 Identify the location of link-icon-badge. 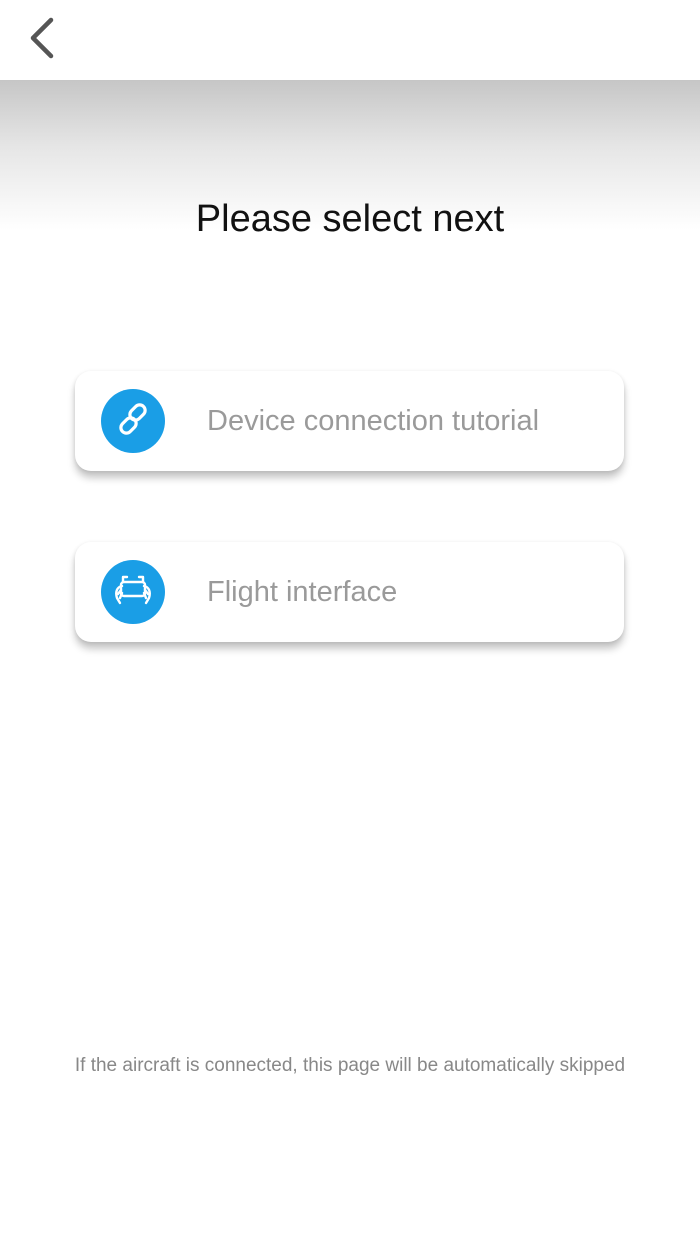
(133, 421).